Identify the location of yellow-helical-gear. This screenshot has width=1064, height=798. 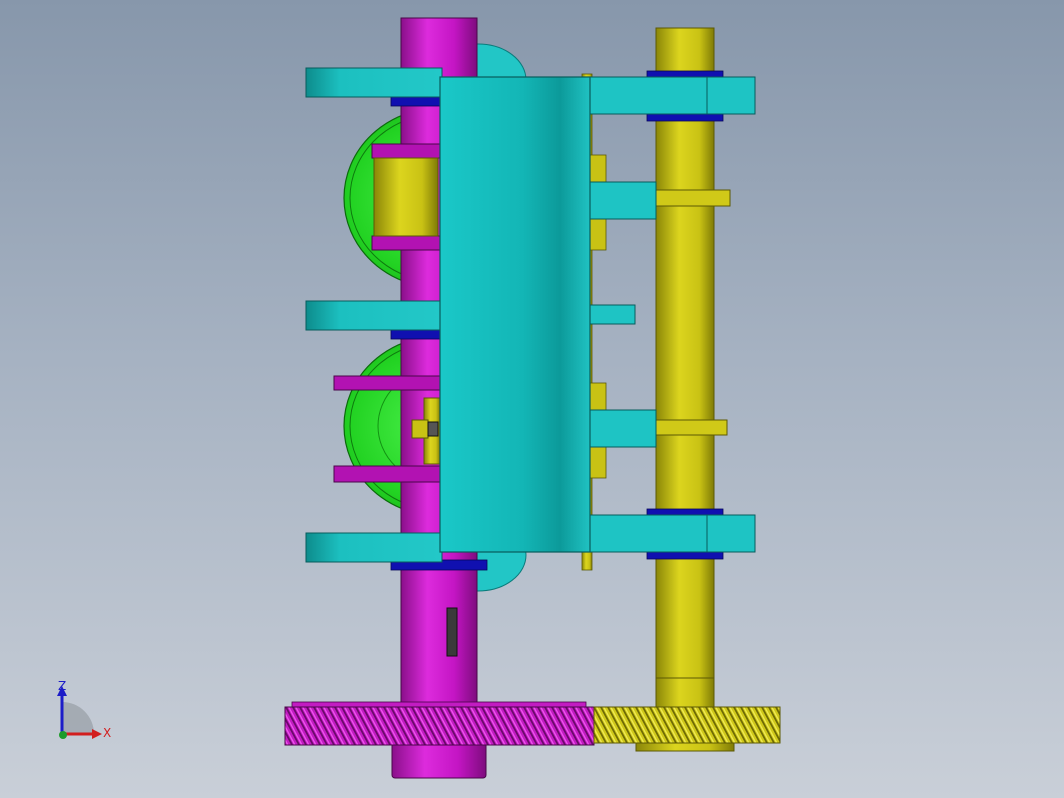
(687, 725).